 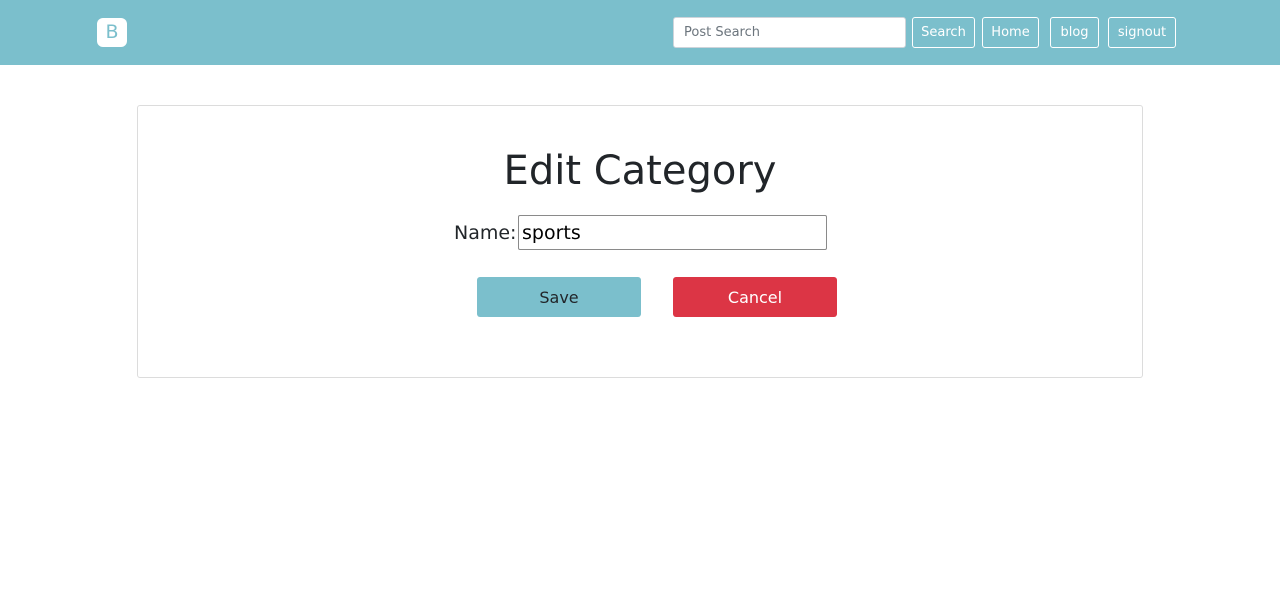 What do you see at coordinates (1010, 32) in the screenshot?
I see `home-button: Home` at bounding box center [1010, 32].